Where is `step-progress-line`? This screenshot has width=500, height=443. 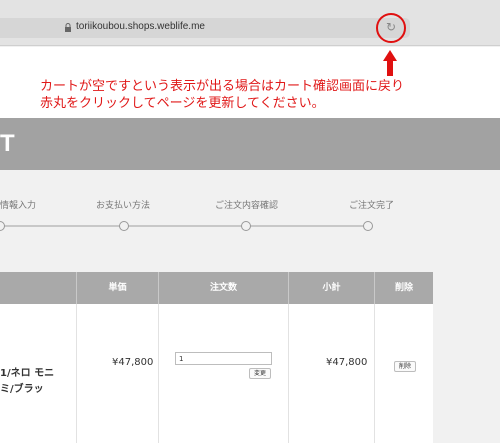
step-progress-line is located at coordinates (185, 226).